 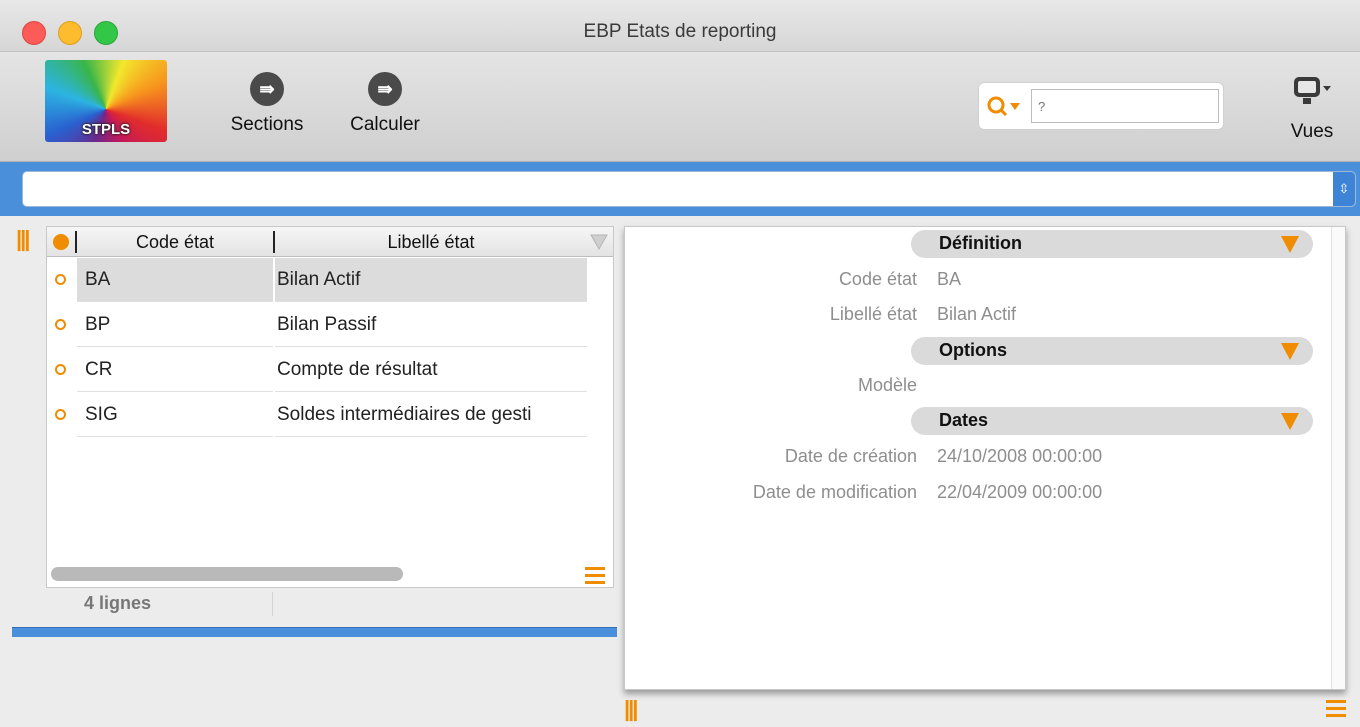 What do you see at coordinates (431, 280) in the screenshot?
I see `row-libelle: Bilan Actif` at bounding box center [431, 280].